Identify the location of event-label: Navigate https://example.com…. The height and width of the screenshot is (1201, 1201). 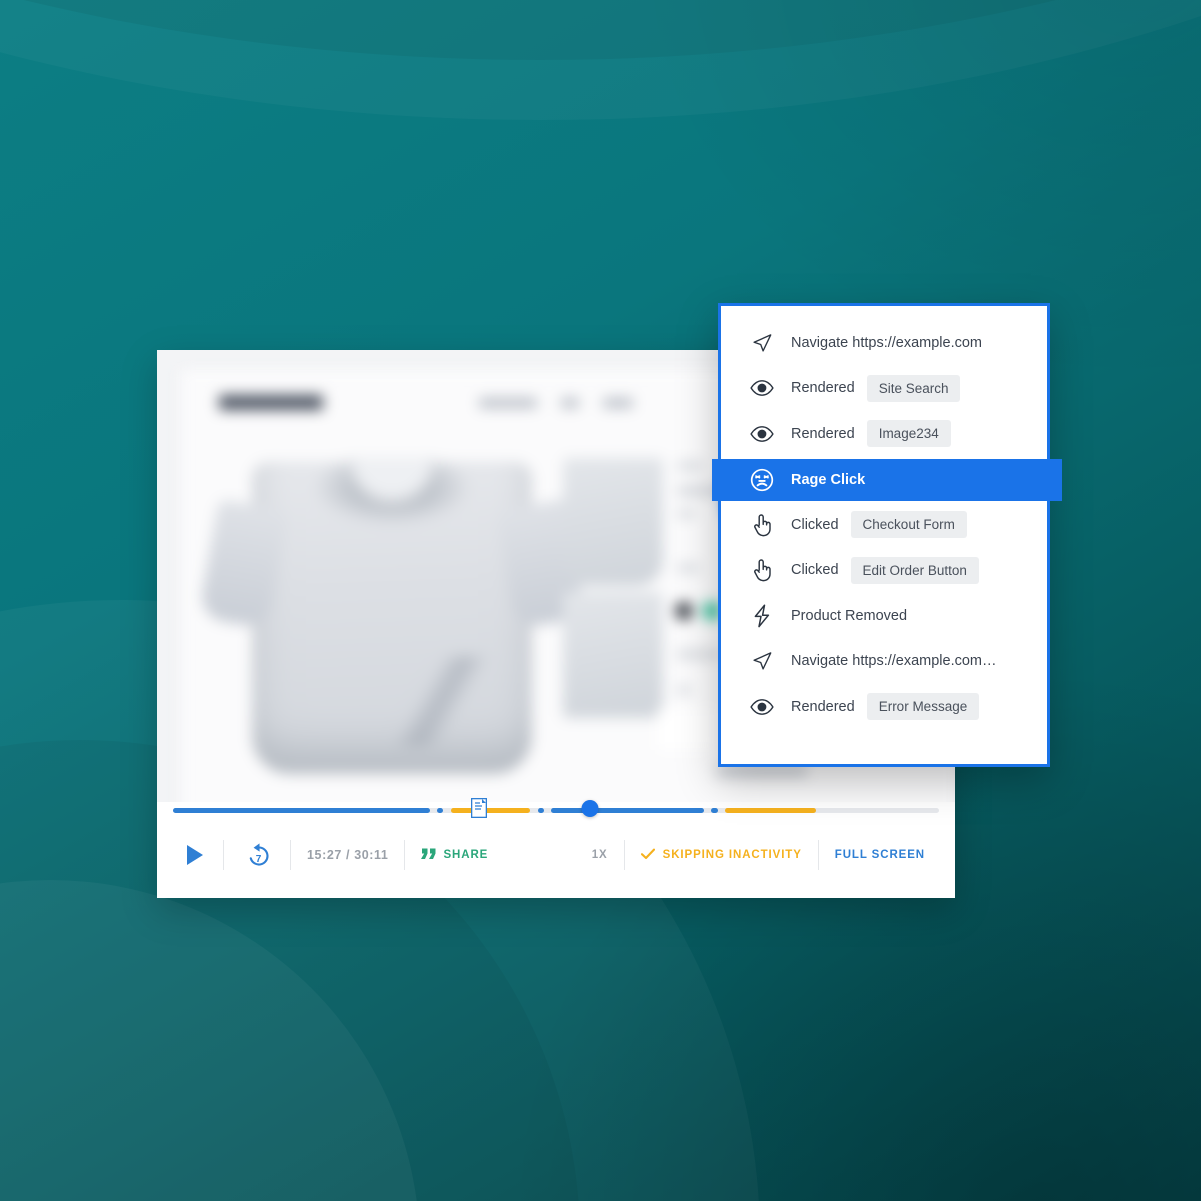
(894, 661).